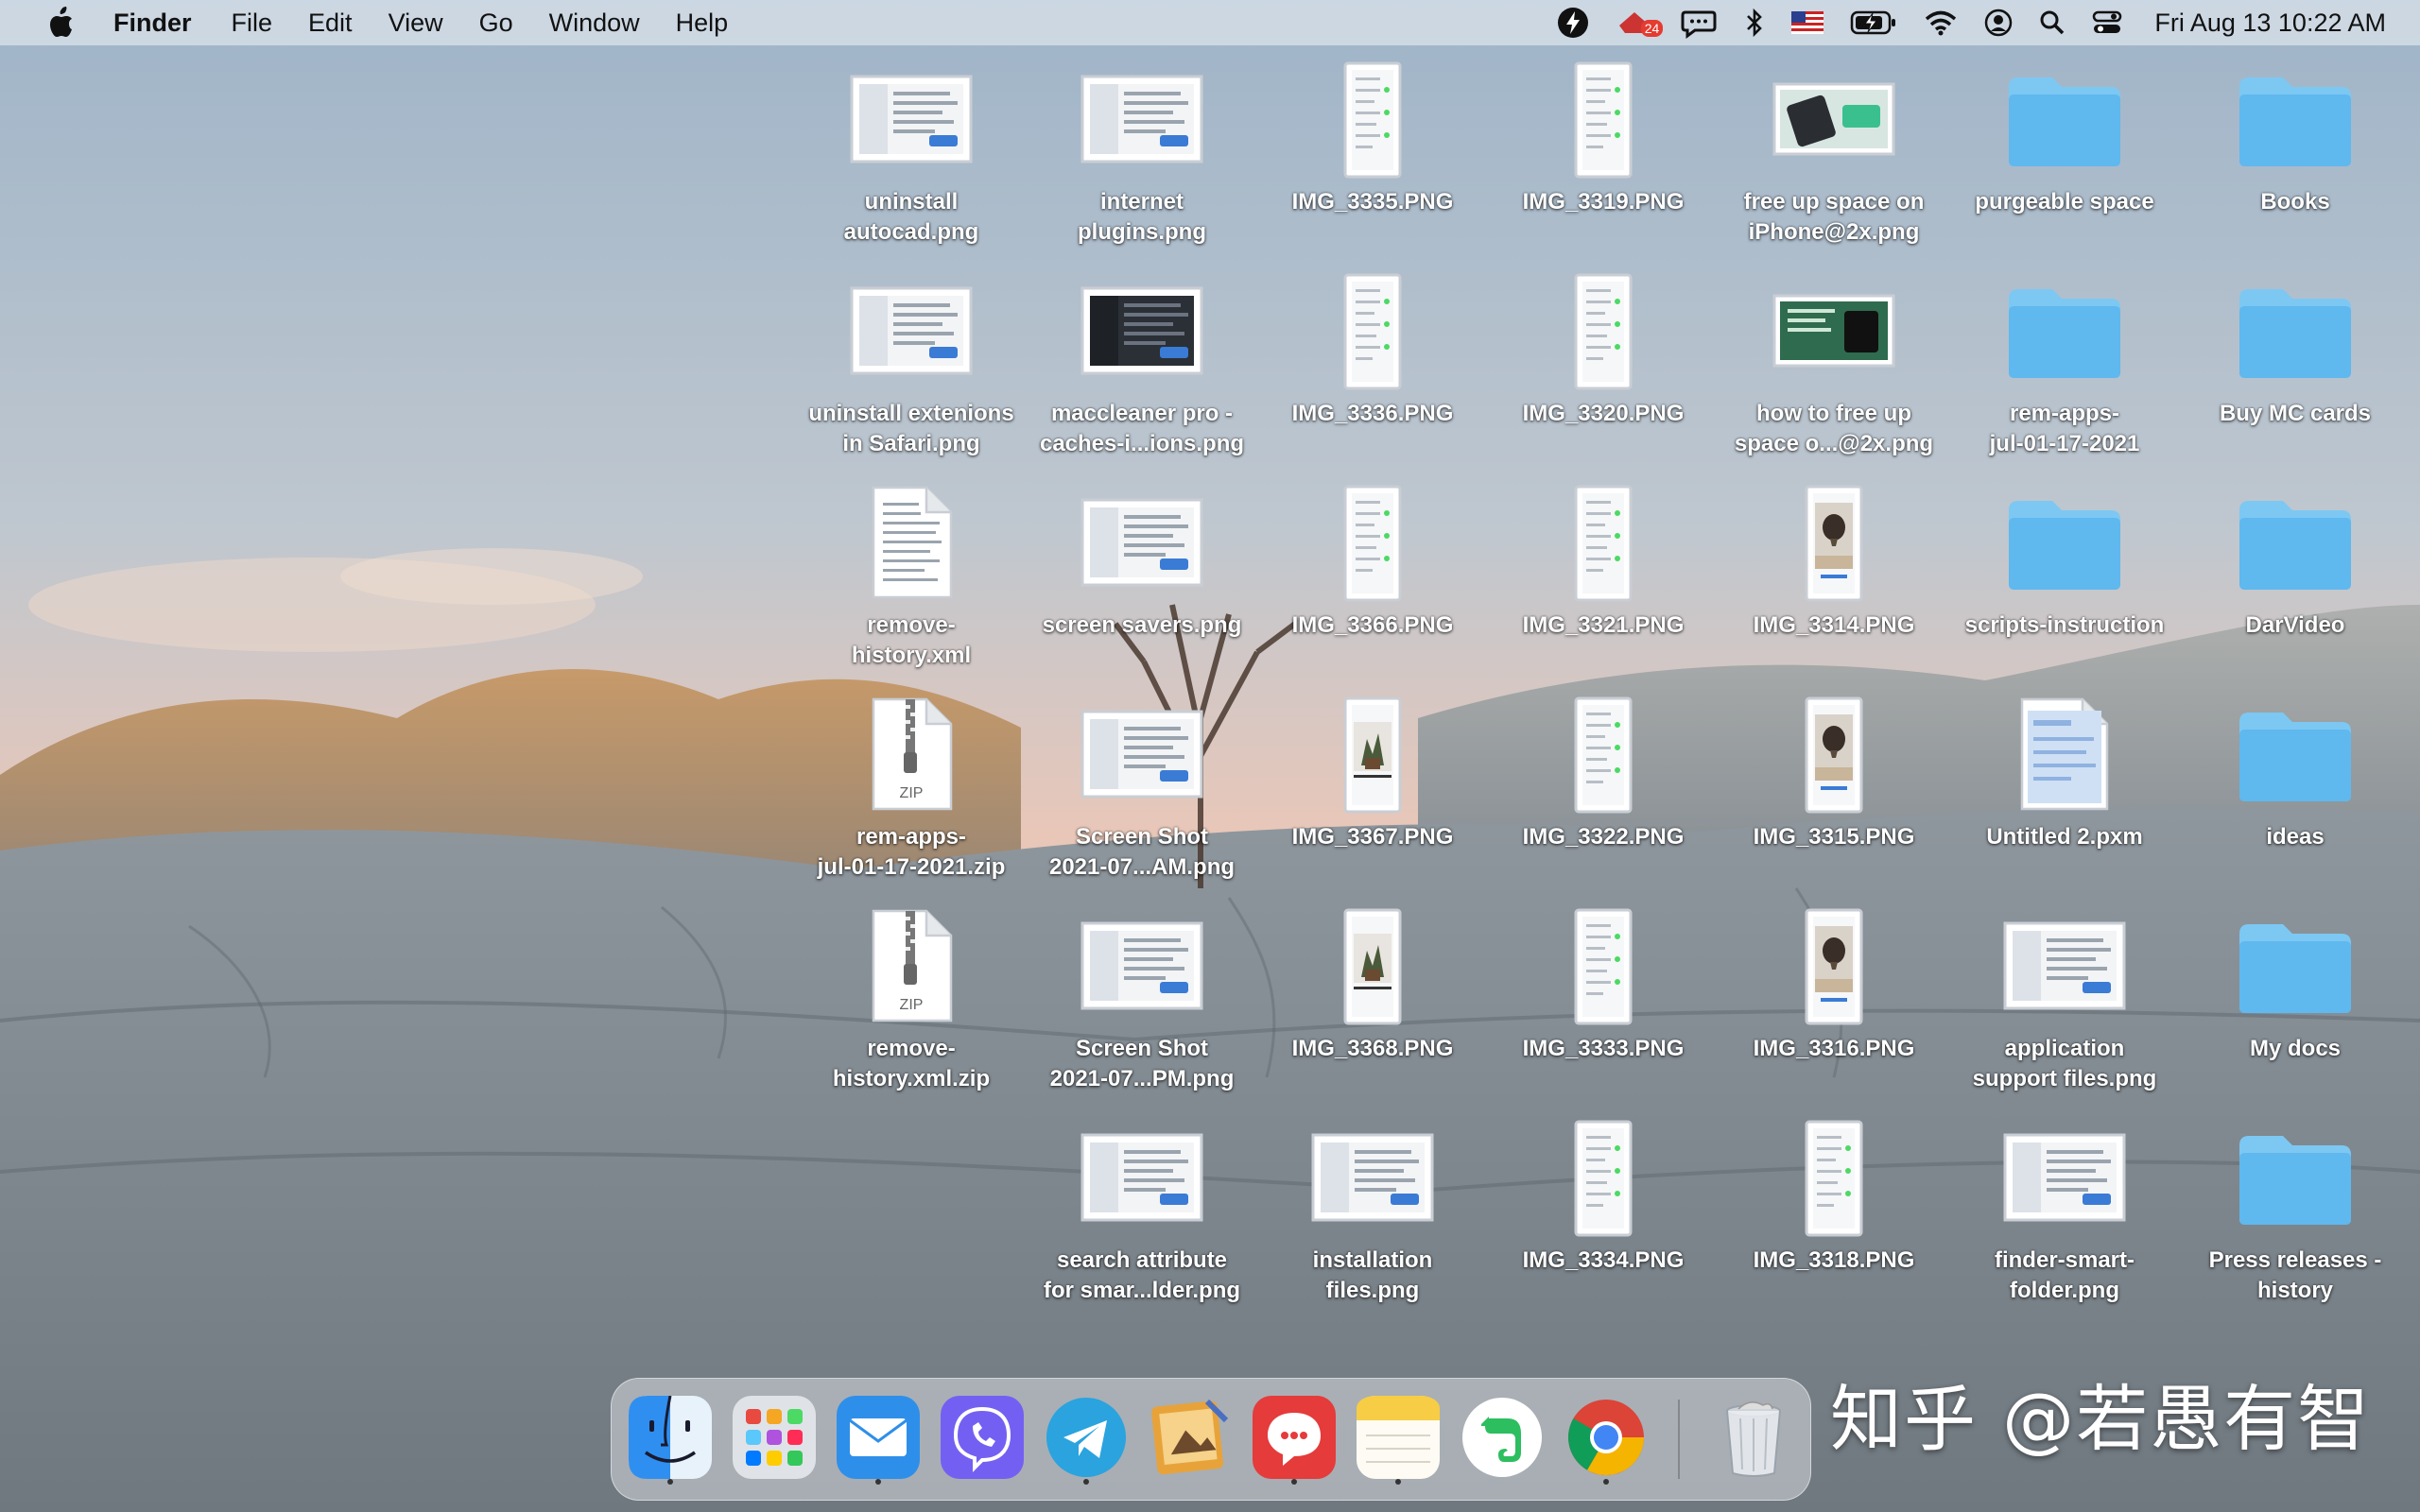  Describe the element at coordinates (1295, 1438) in the screenshot. I see `dock-speech-bubble-app-icon` at that location.